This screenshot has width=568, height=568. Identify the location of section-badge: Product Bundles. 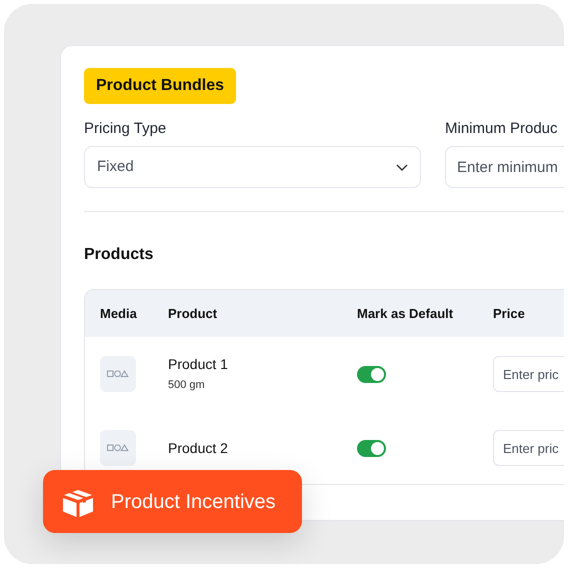
(160, 86).